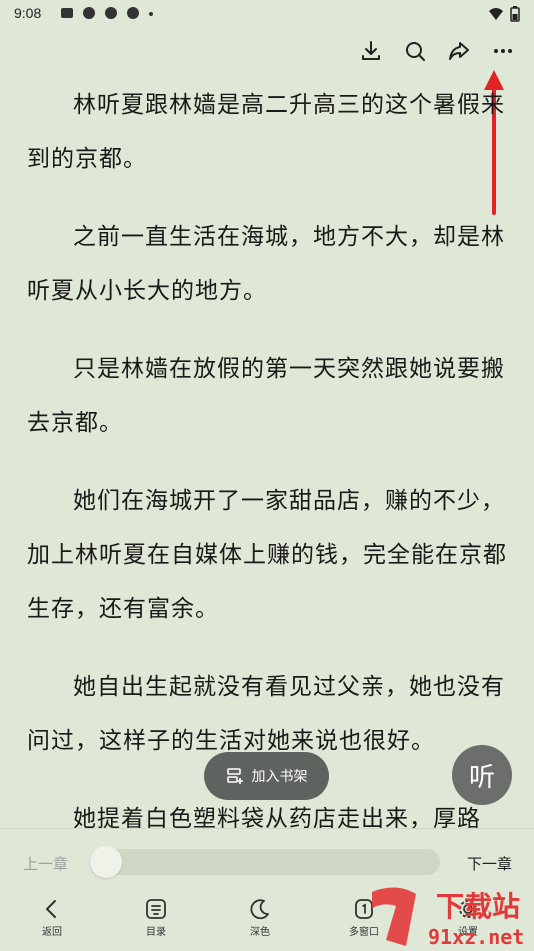  I want to click on catalog-icon, so click(156, 909).